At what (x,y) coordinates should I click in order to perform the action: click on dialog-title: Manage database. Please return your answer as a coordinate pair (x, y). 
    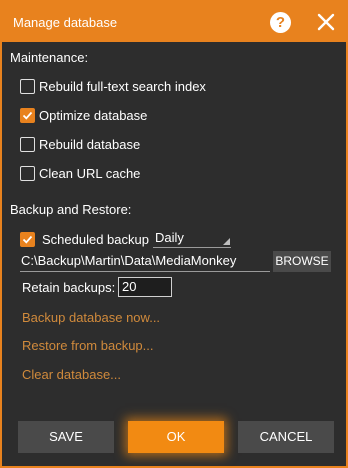
    Looking at the image, I should click on (65, 22).